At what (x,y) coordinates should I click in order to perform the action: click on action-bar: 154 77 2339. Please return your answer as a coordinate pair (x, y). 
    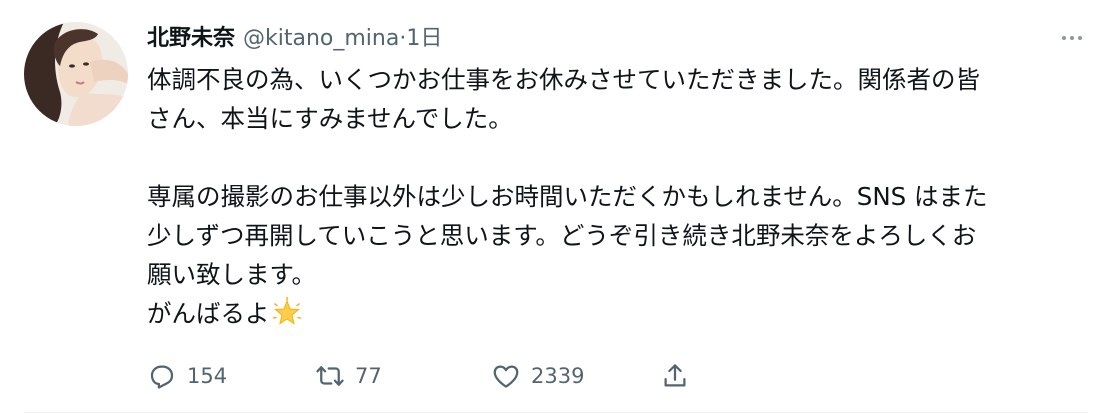
    Looking at the image, I should click on (427, 376).